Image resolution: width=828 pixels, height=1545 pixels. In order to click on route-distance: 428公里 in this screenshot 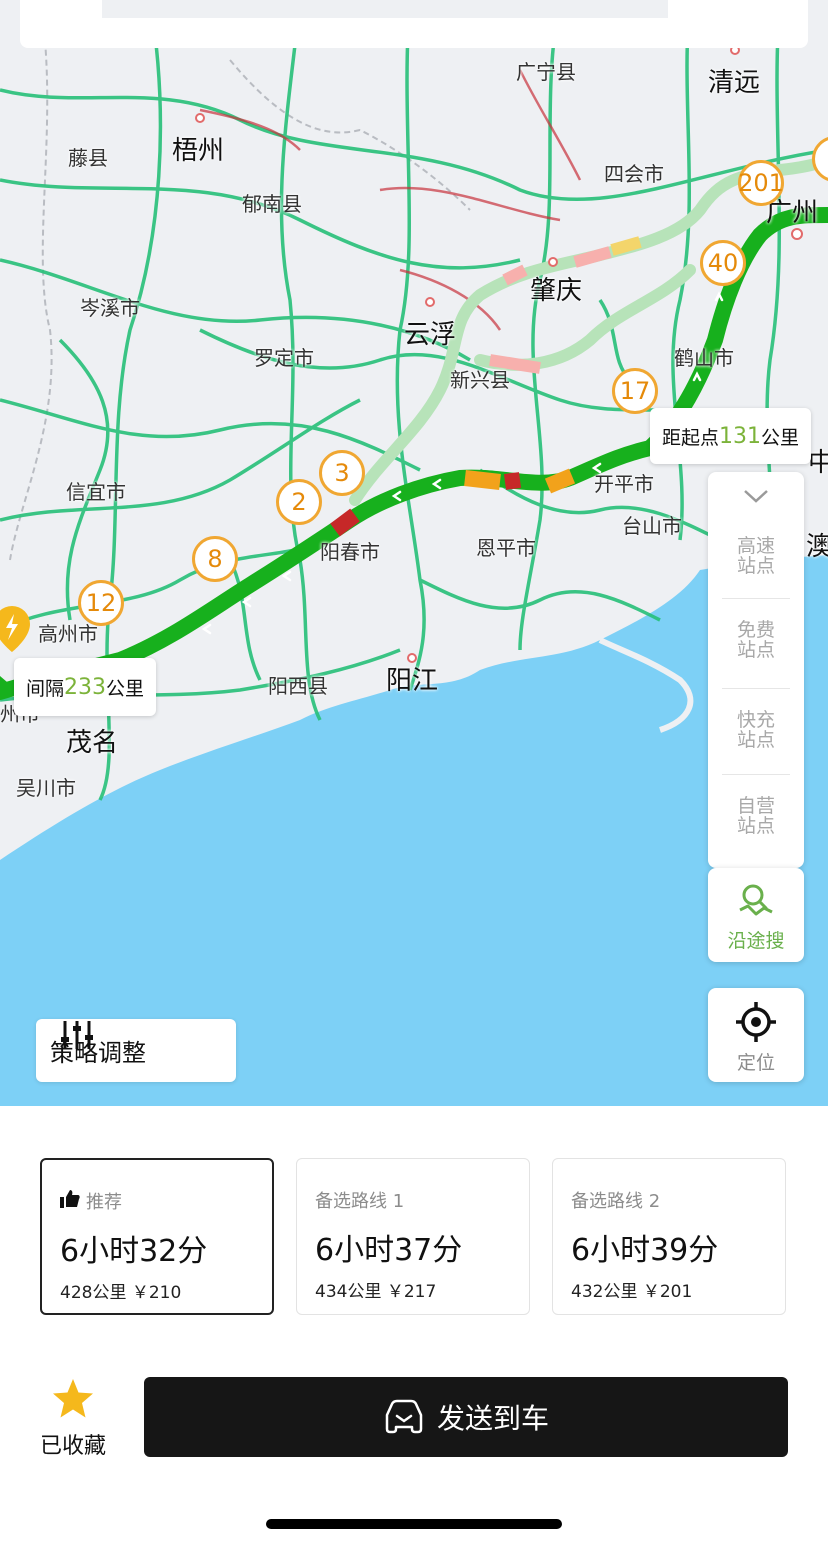, I will do `click(93, 1293)`.